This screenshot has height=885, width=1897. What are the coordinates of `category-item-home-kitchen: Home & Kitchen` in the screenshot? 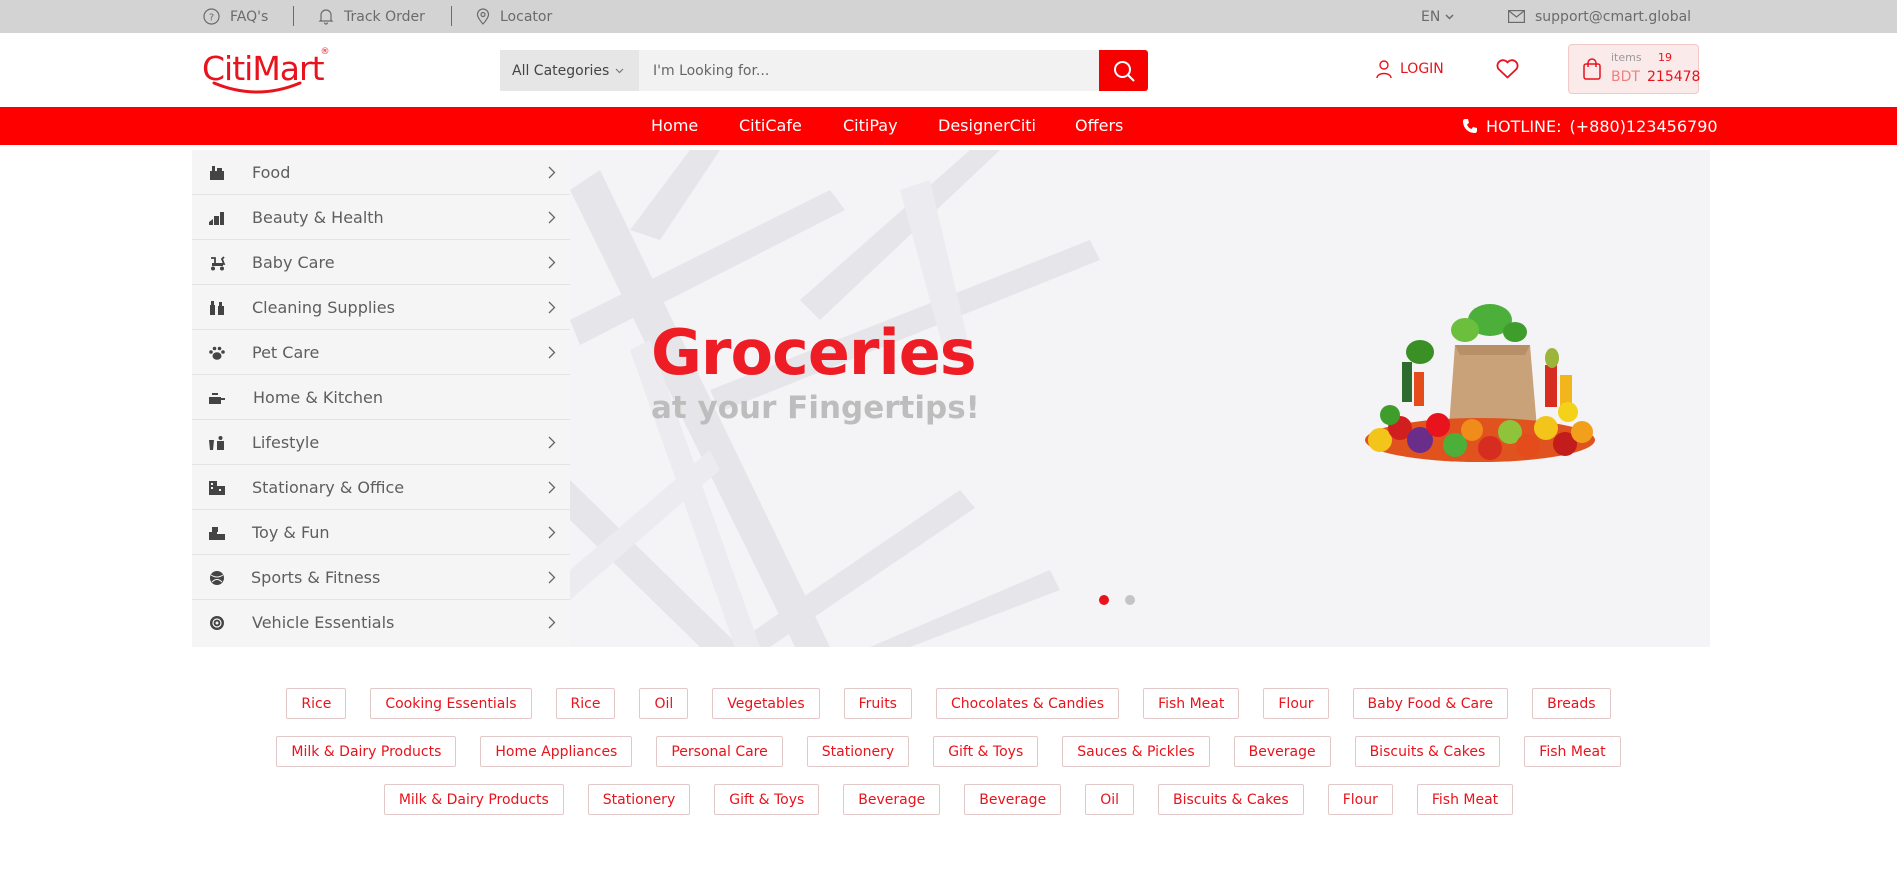 It's located at (381, 397).